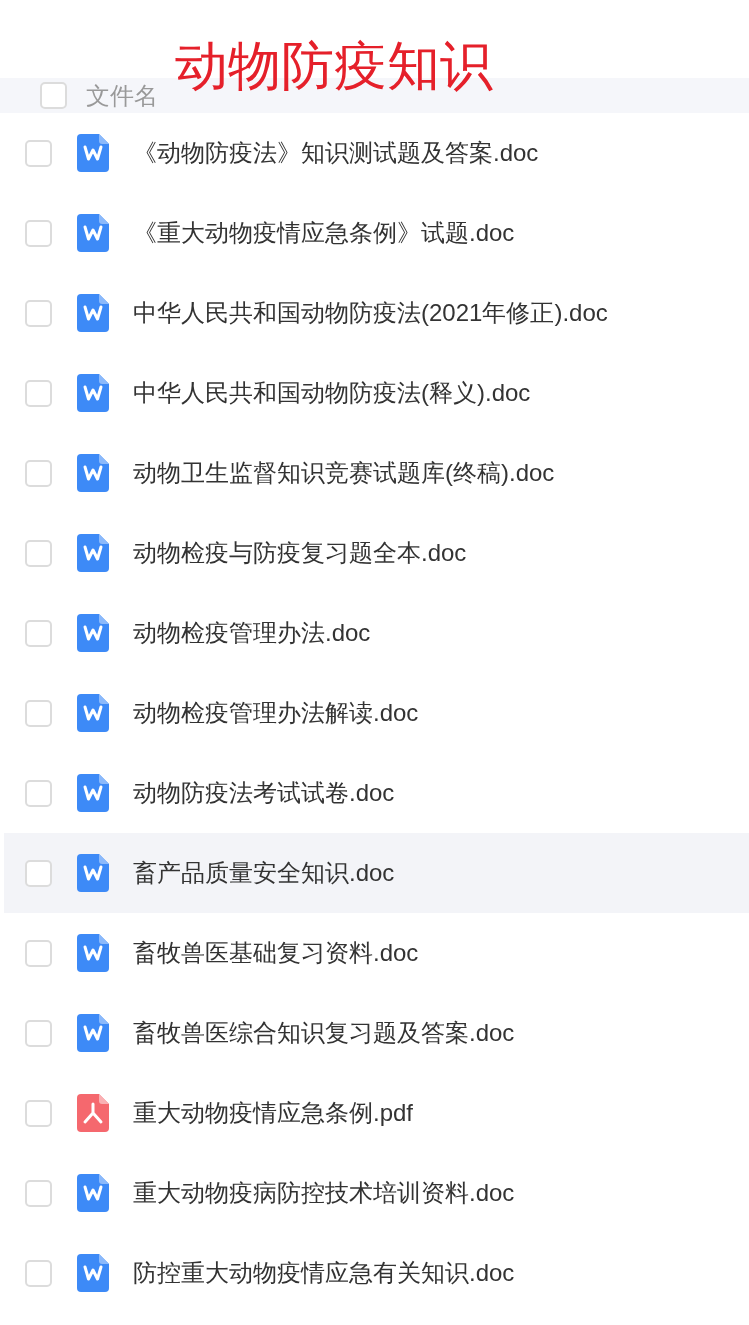 This screenshot has height=1325, width=749. What do you see at coordinates (324, 1193) in the screenshot?
I see `file-name: 重大动物疫病防控技术培训资料.doc` at bounding box center [324, 1193].